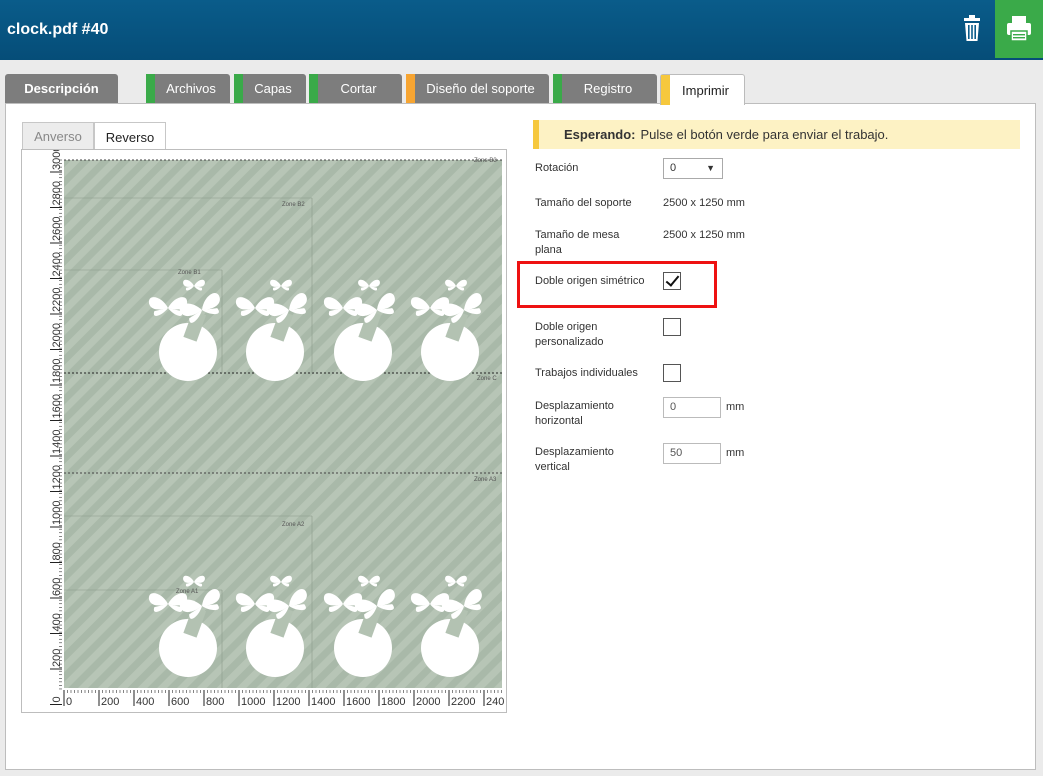  Describe the element at coordinates (58, 29) in the screenshot. I see `window-title: clock.pdf #40` at that location.